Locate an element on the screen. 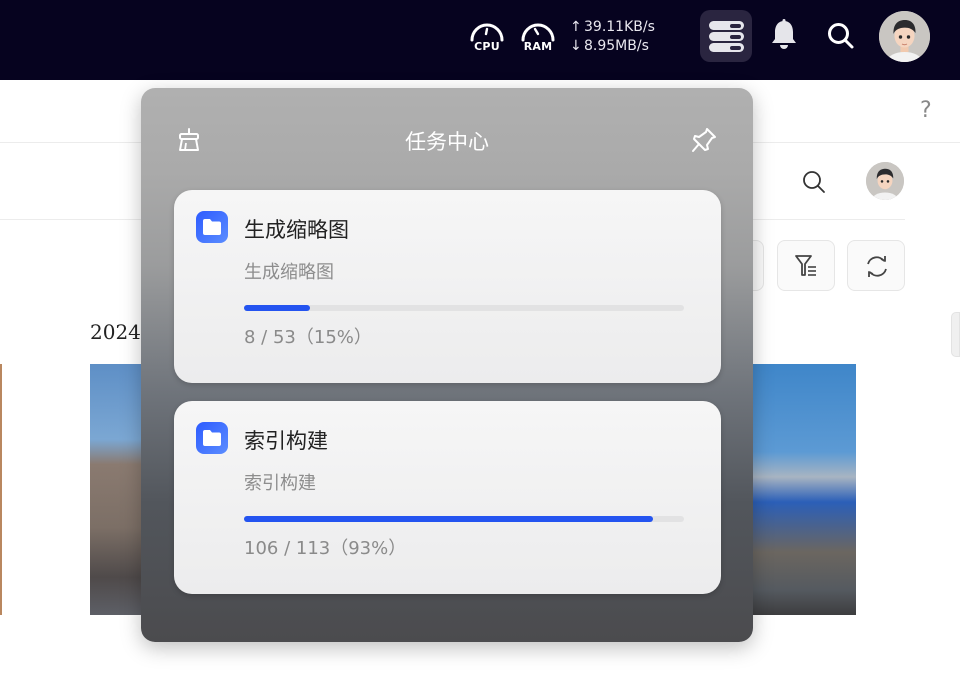  filter-button is located at coordinates (806, 265).